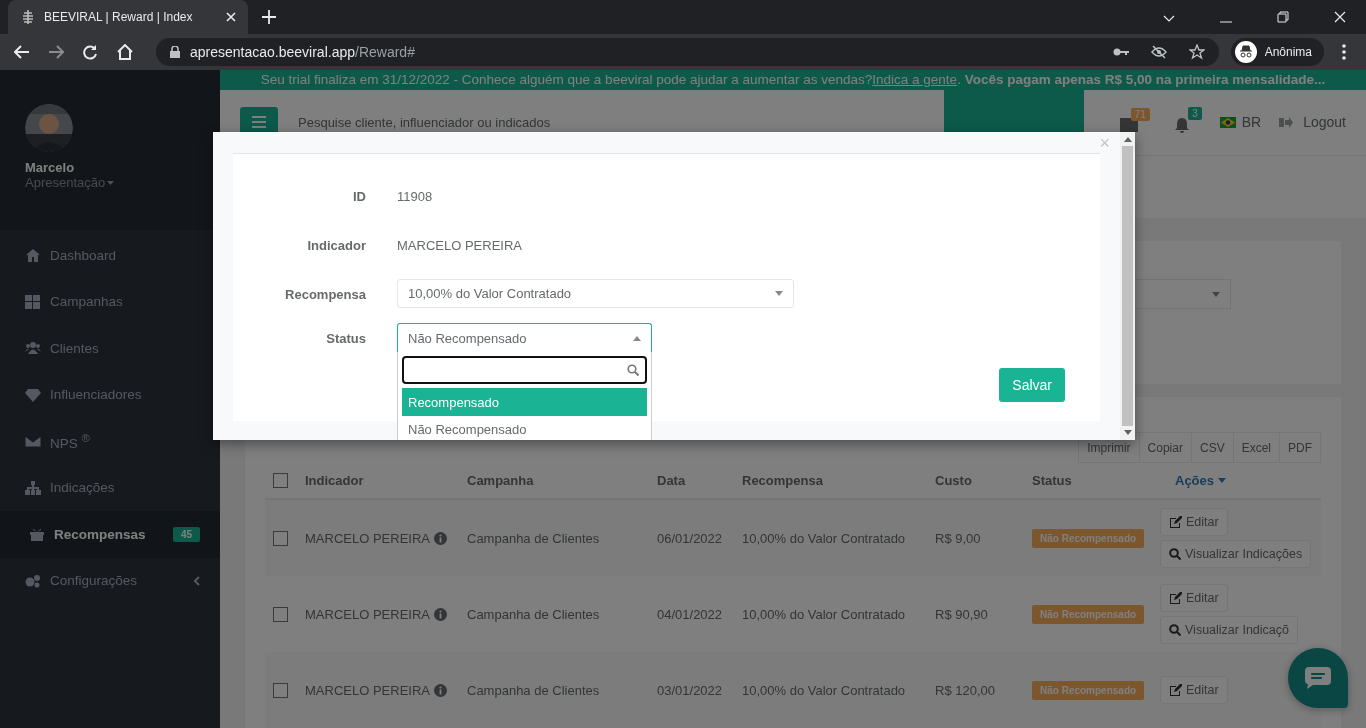  What do you see at coordinates (110, 487) in the screenshot?
I see `sidebar-item: Indicações` at bounding box center [110, 487].